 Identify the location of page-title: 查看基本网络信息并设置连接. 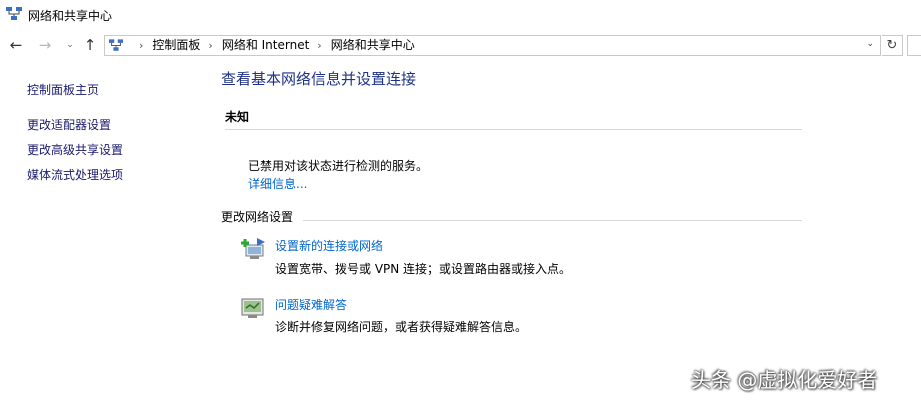
(319, 79).